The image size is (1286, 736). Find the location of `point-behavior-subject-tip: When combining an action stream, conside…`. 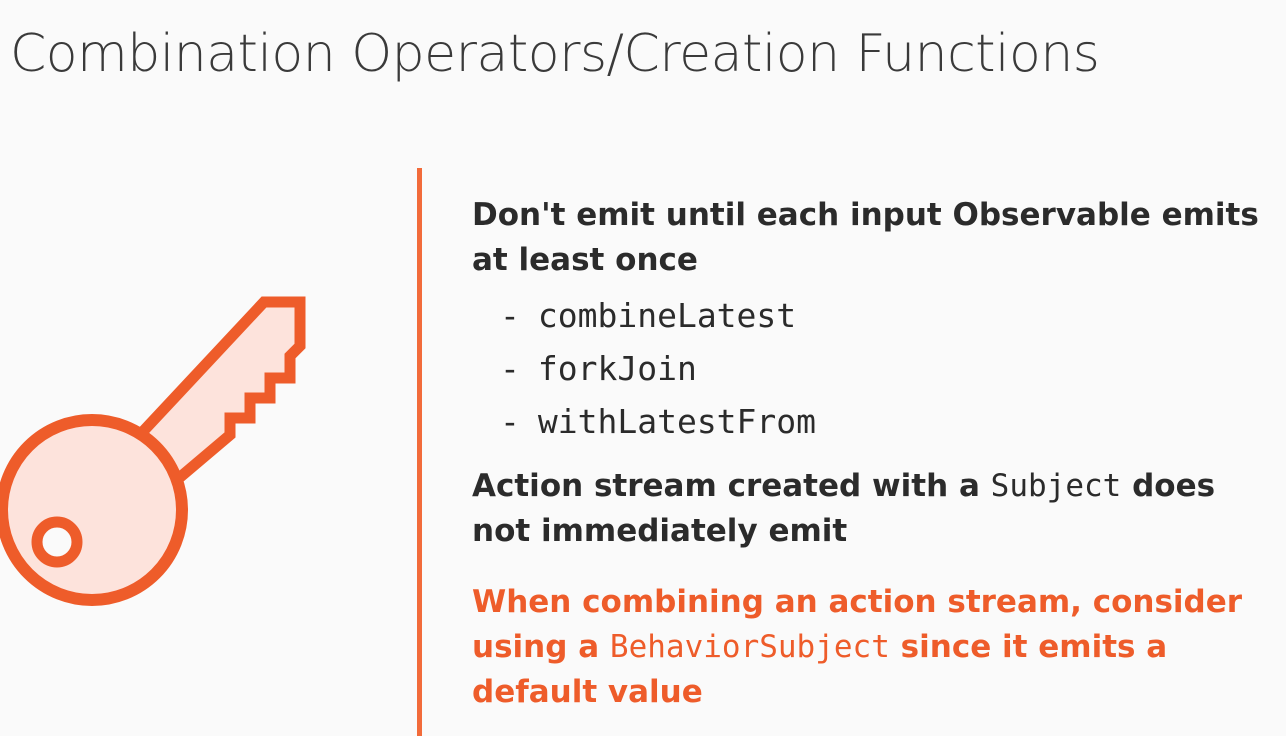

point-behavior-subject-tip: When combining an action stream, conside… is located at coordinates (872, 647).